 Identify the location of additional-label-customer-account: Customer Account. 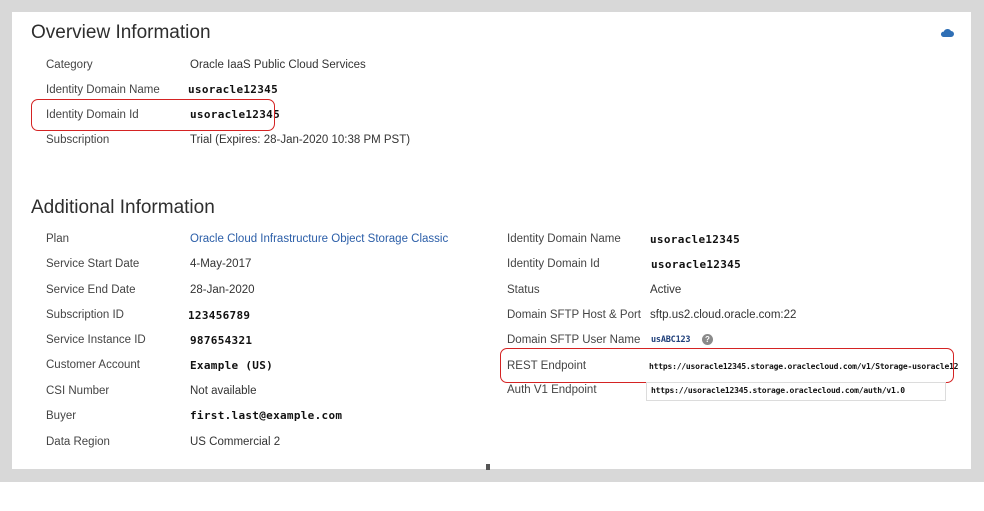
(93, 365).